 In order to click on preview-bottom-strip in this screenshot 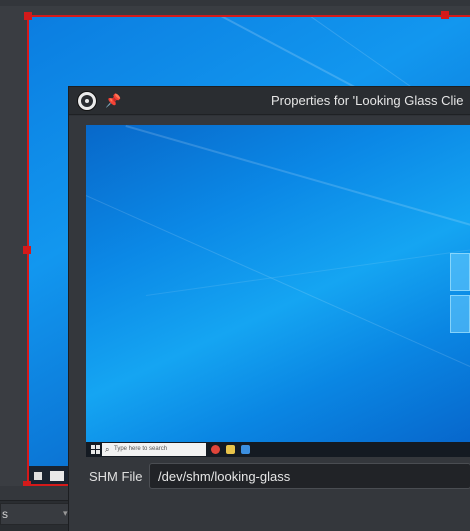, I will do `click(34, 493)`.